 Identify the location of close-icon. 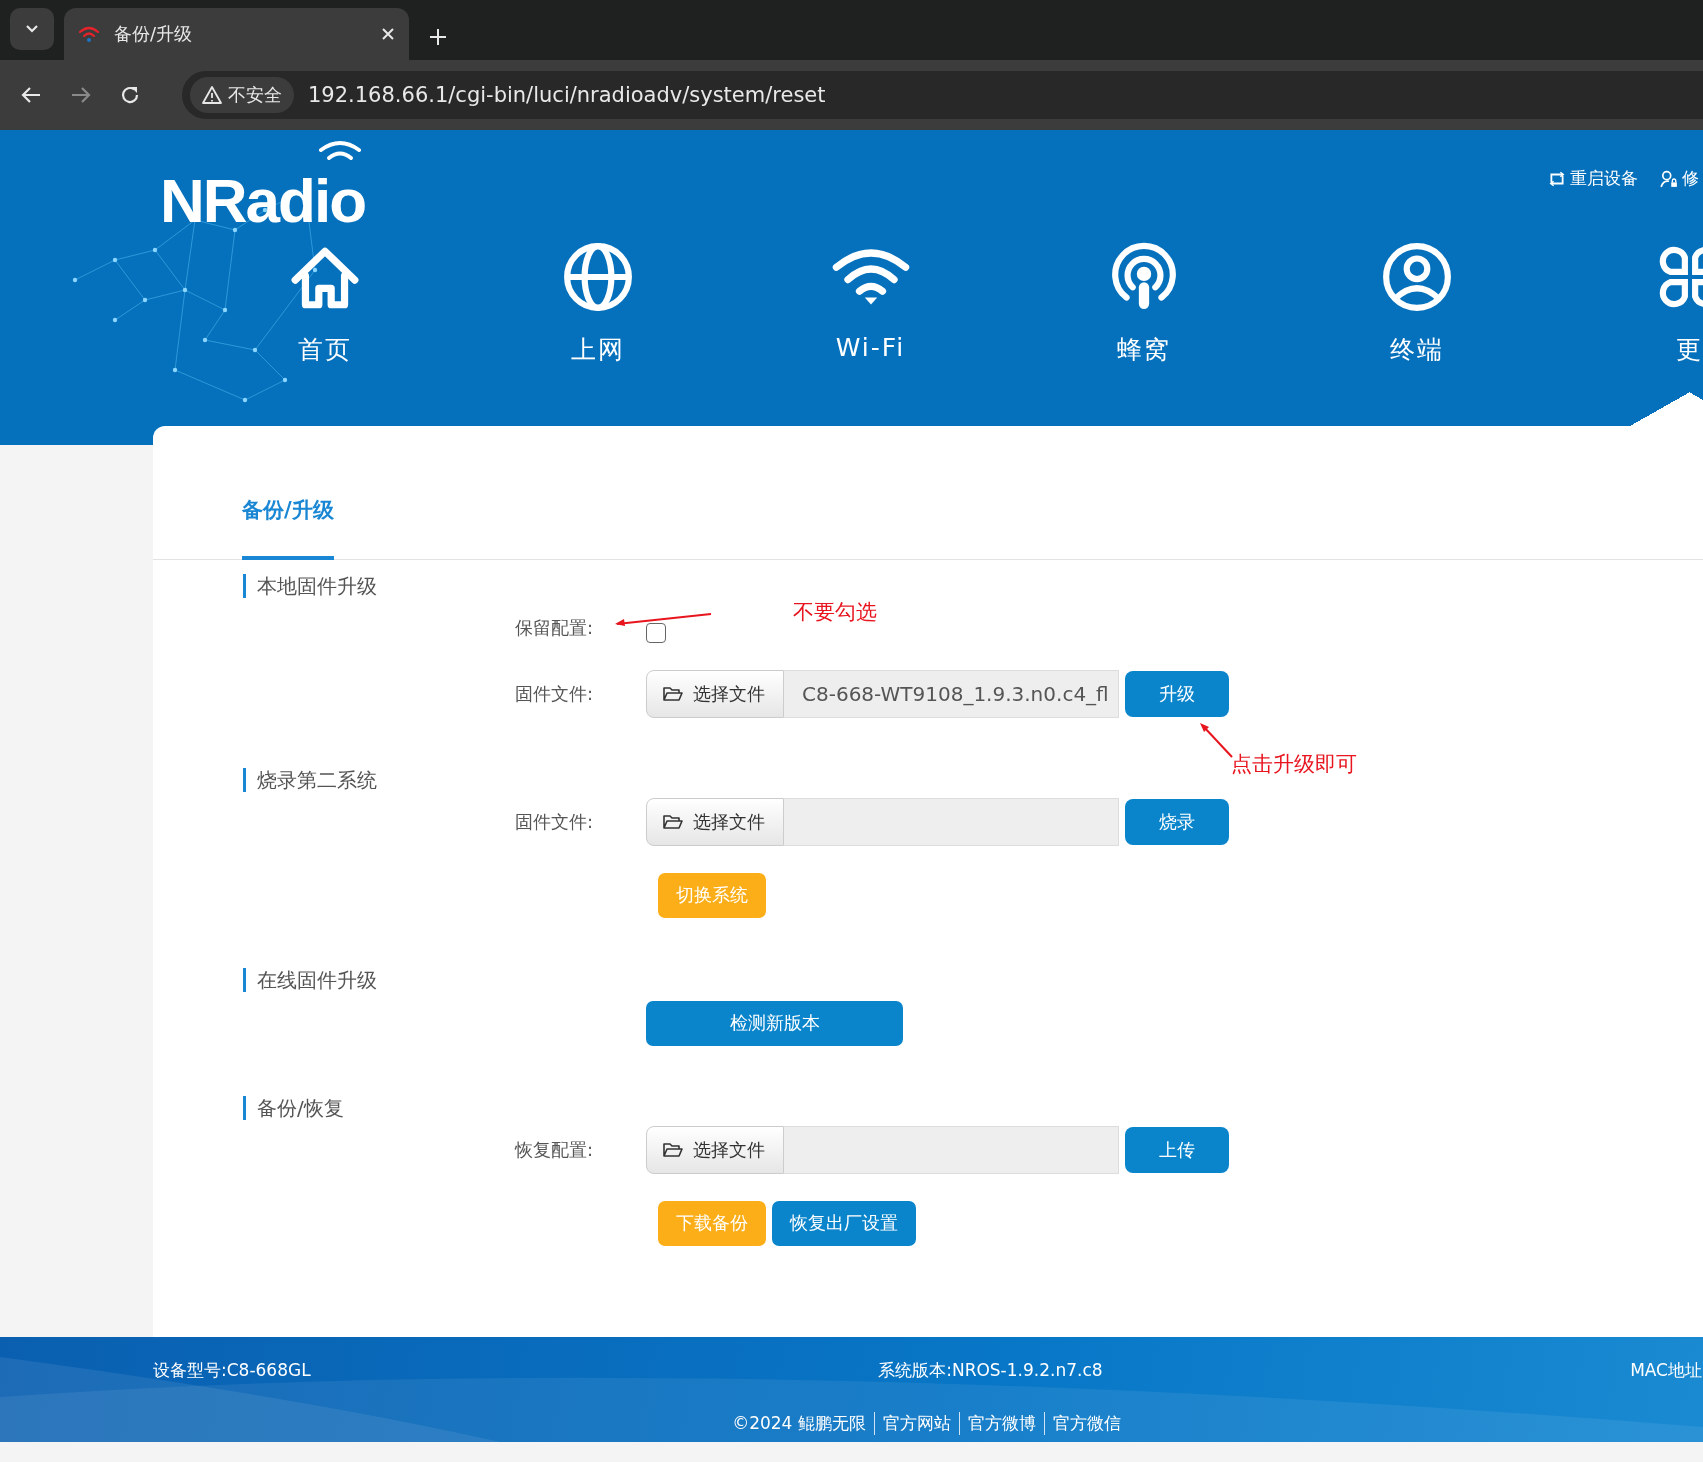
(388, 34).